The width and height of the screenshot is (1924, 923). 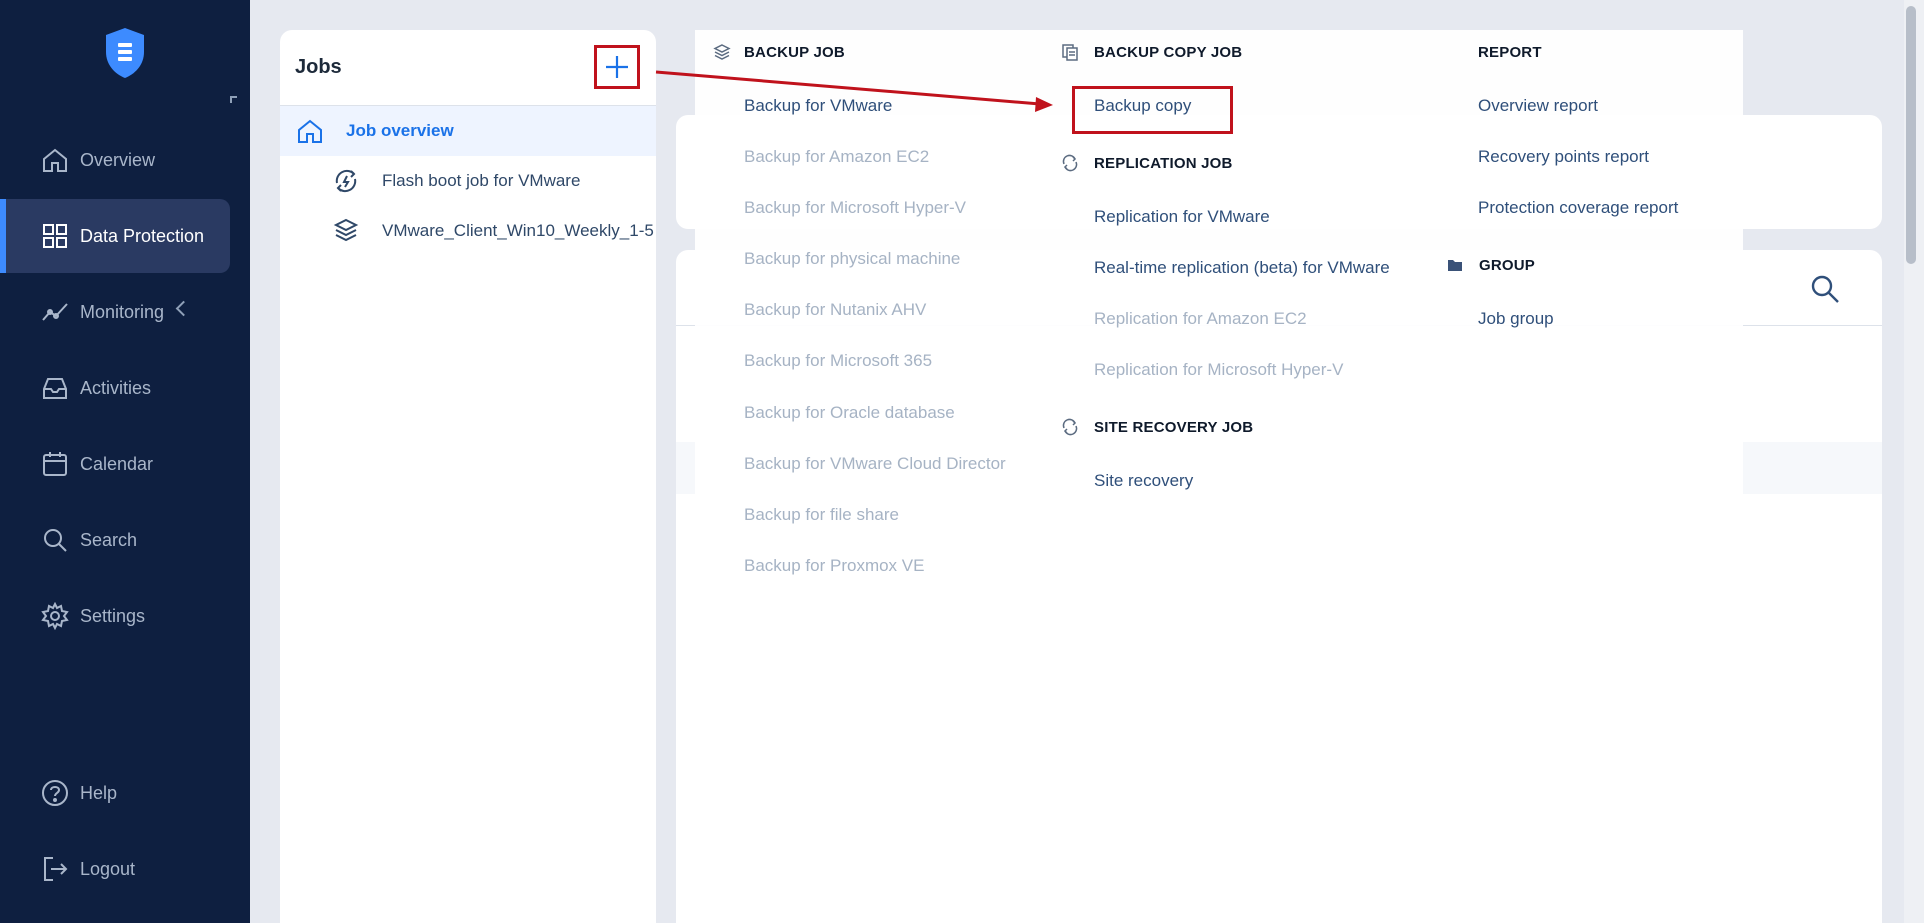 I want to click on logout-icon, so click(x=55, y=869).